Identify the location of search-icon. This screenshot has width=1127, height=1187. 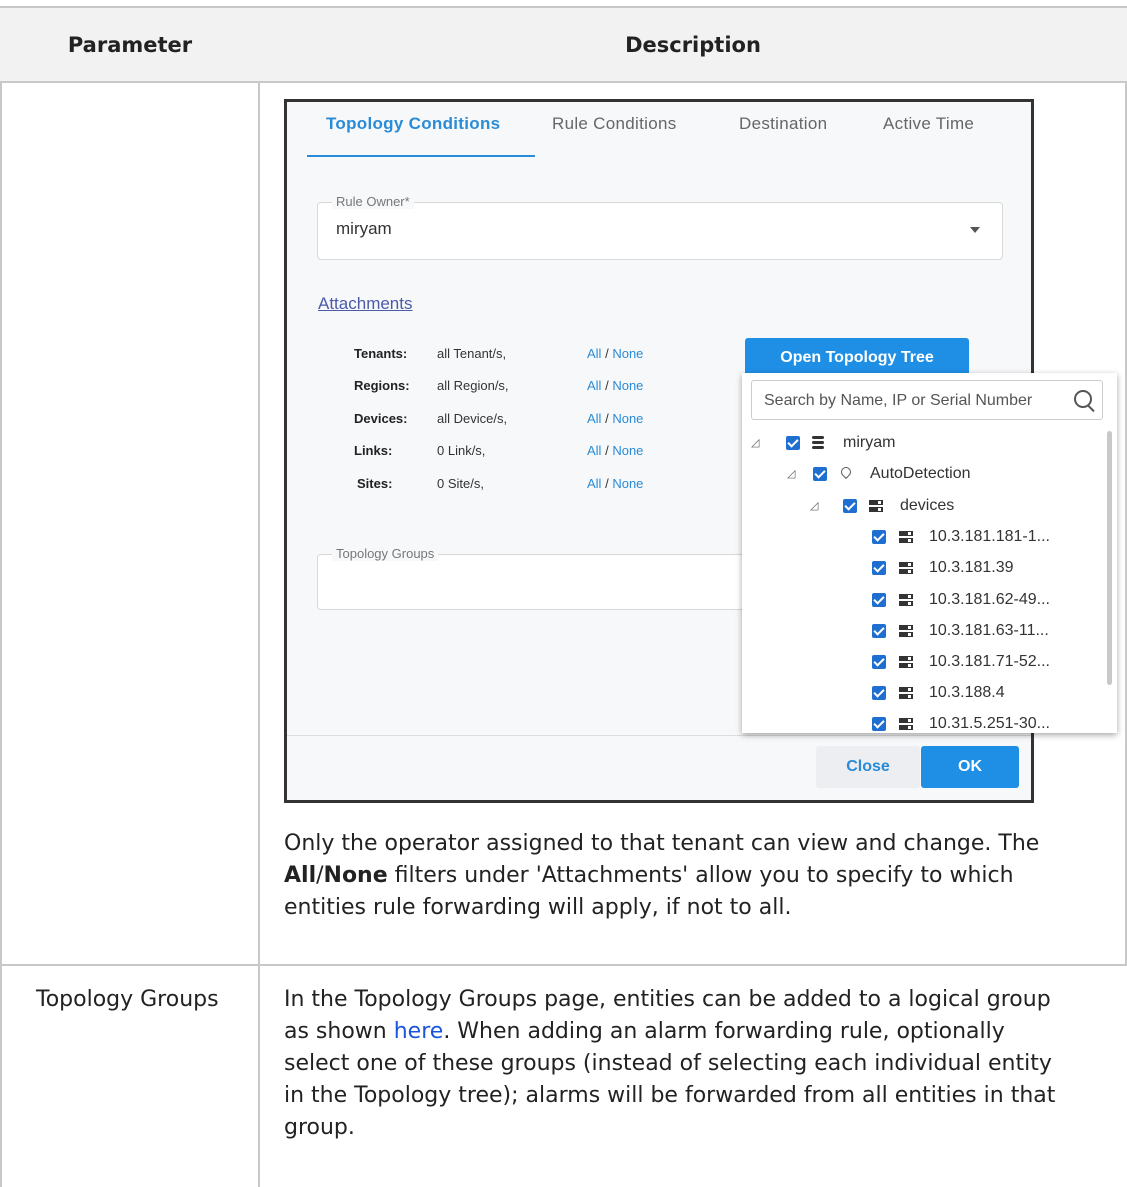
(1083, 399).